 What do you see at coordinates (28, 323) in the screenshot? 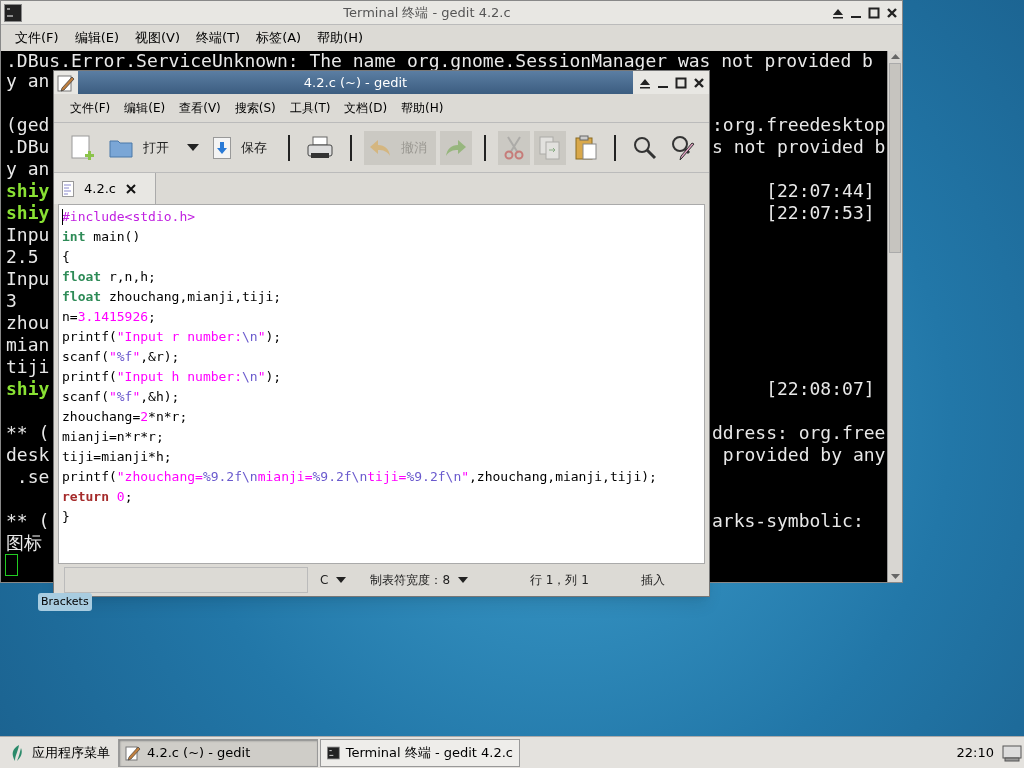
I see `terminal-line: zhou` at bounding box center [28, 323].